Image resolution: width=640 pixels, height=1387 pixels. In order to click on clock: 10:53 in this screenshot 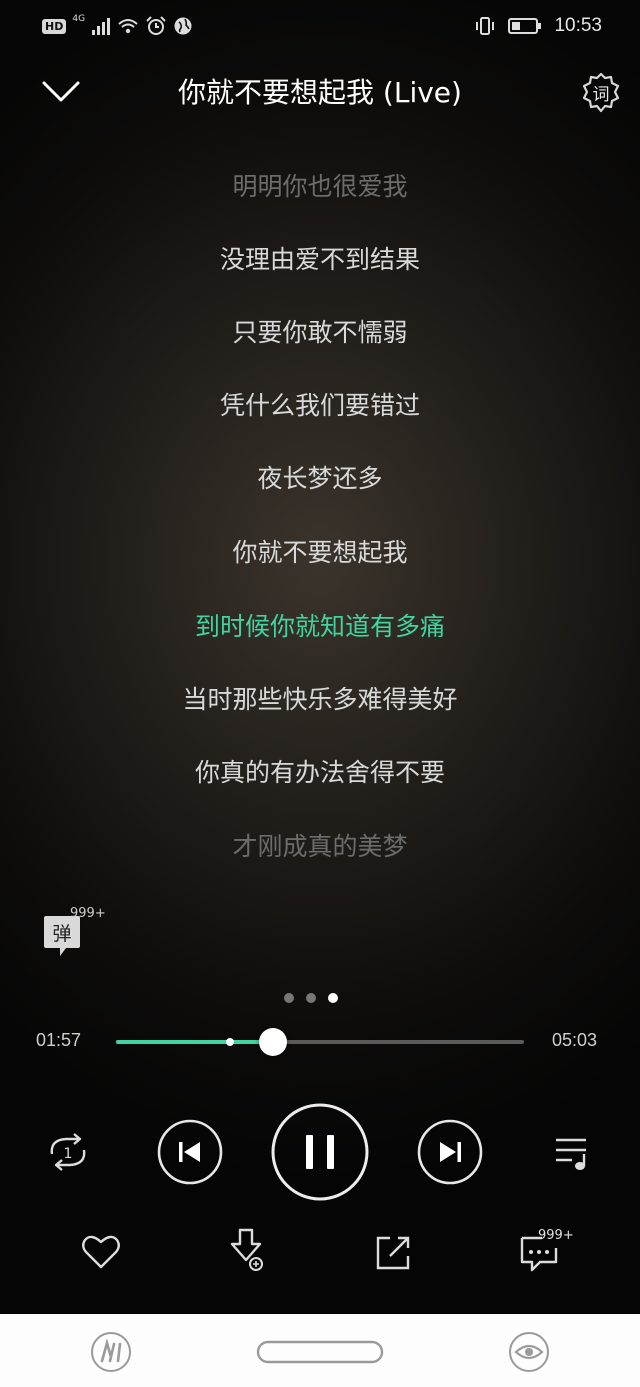, I will do `click(578, 25)`.